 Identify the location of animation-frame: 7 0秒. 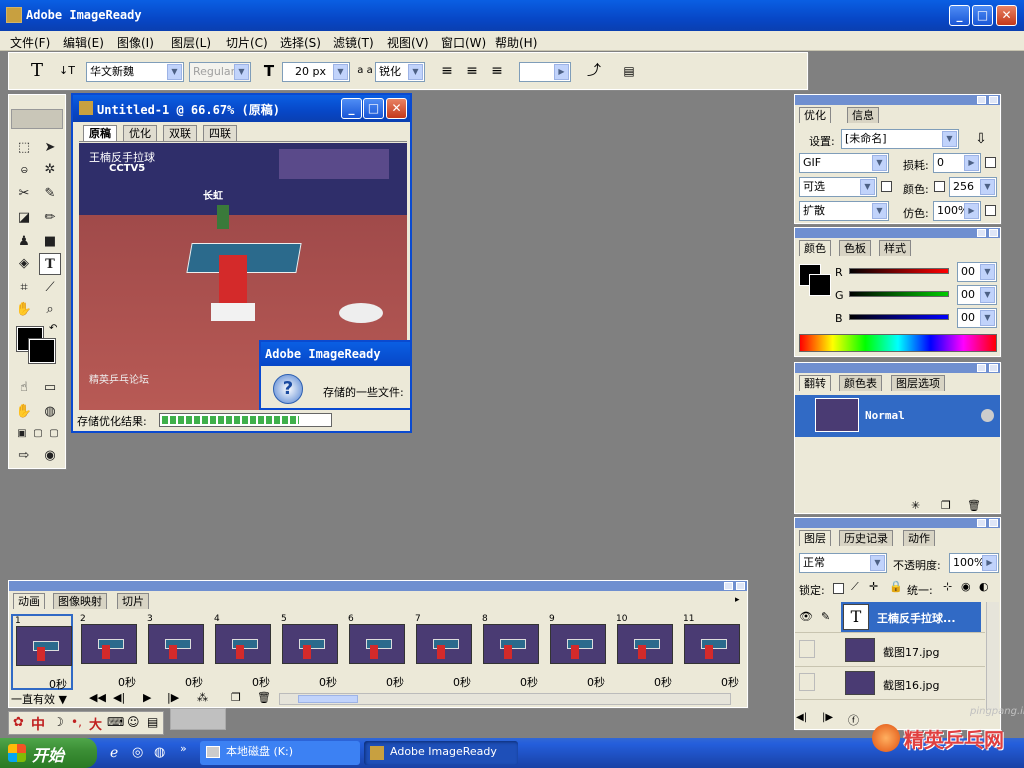
(444, 652).